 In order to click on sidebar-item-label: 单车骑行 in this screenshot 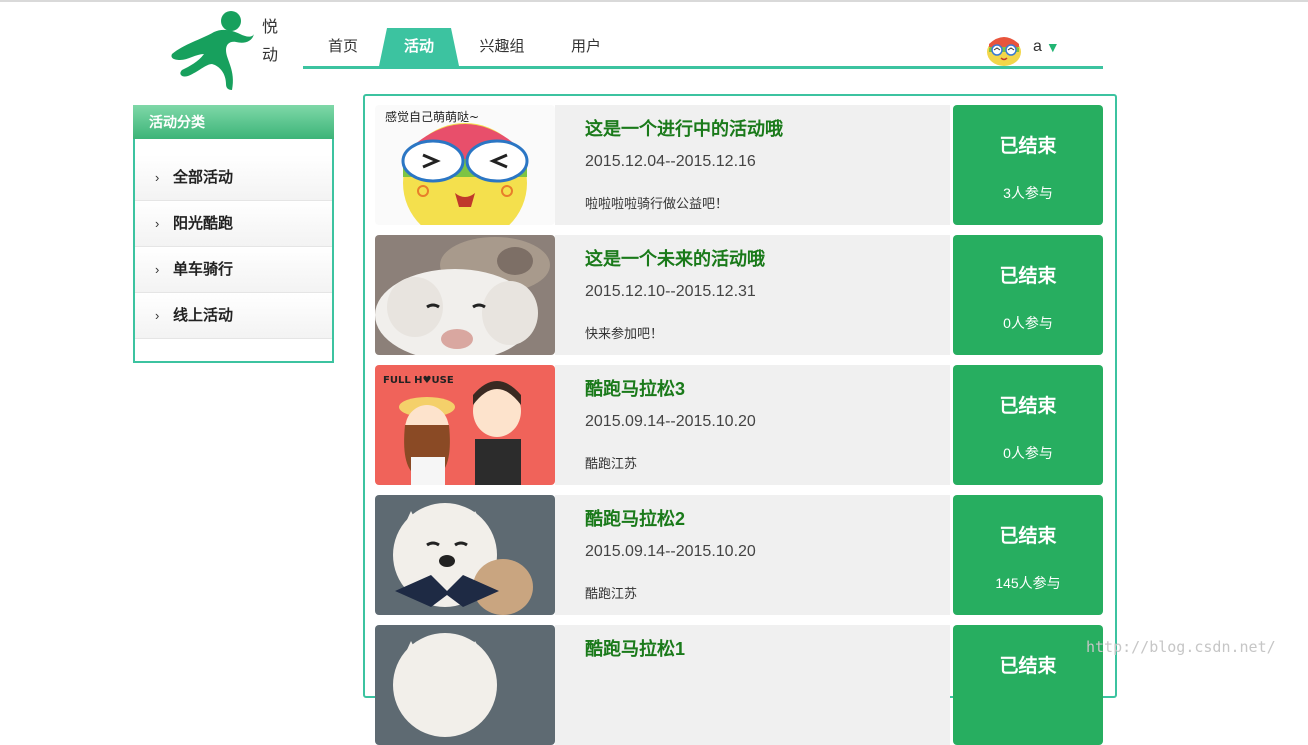, I will do `click(203, 269)`.